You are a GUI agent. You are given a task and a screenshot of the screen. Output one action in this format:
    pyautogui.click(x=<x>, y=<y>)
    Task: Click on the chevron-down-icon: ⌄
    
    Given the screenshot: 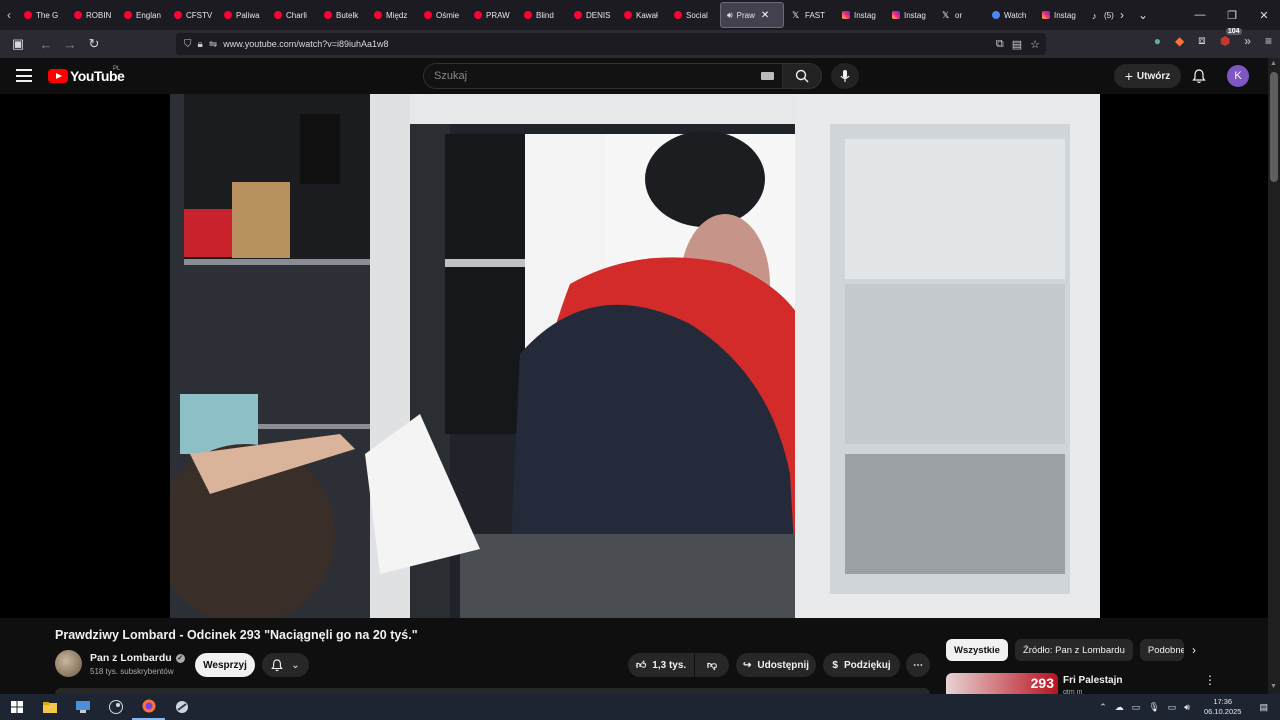 What is the action you would take?
    pyautogui.click(x=295, y=665)
    